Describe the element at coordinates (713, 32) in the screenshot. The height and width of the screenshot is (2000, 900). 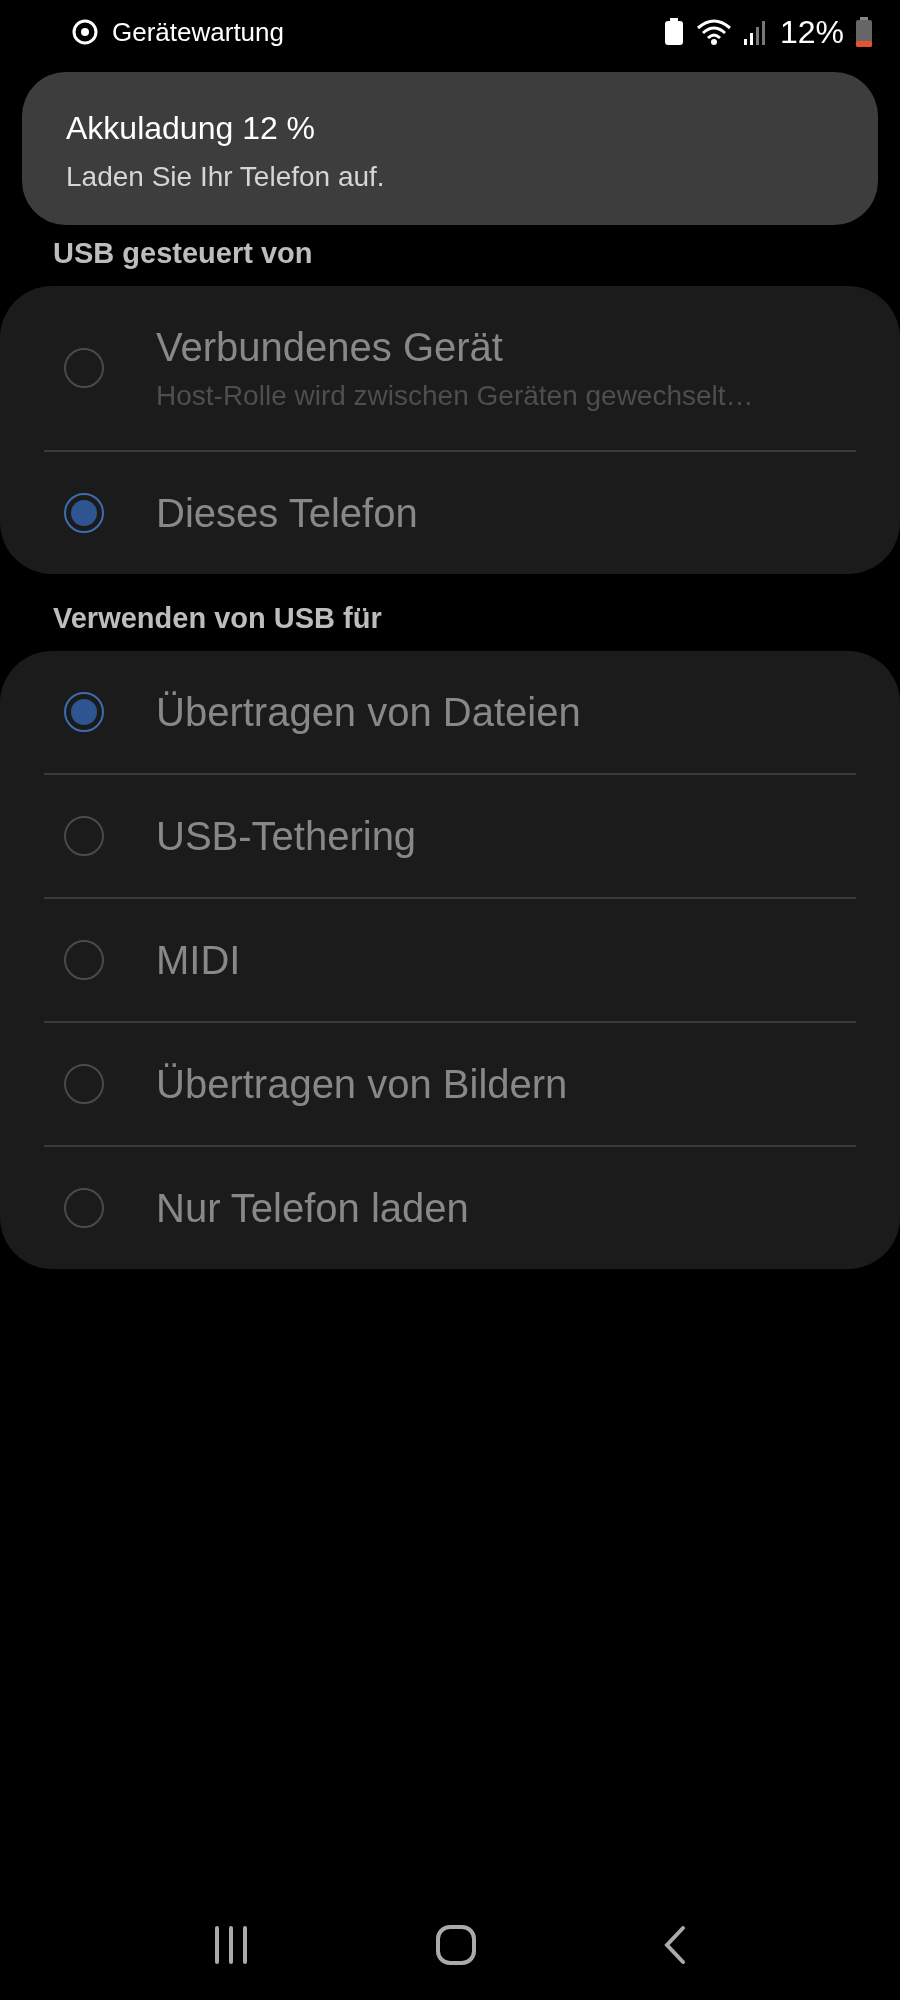
I see `wifi-icon` at that location.